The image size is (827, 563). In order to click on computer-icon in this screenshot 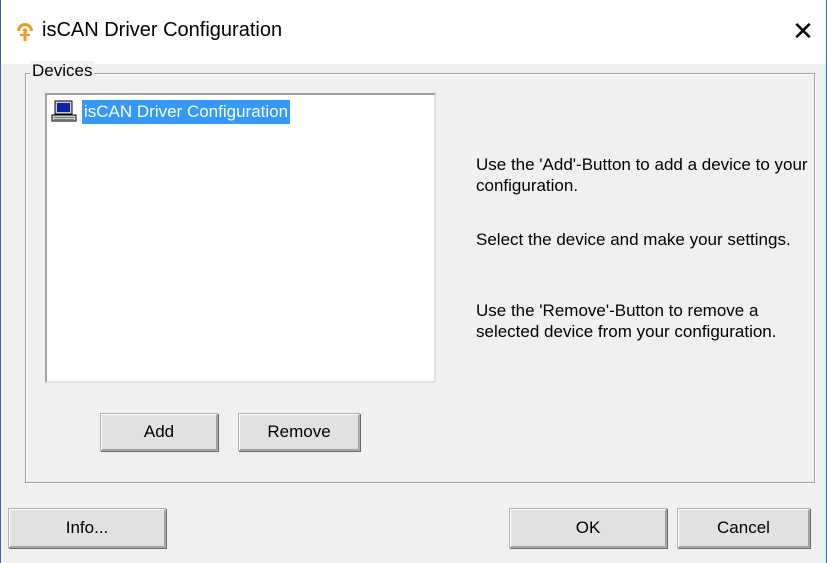, I will do `click(64, 111)`.